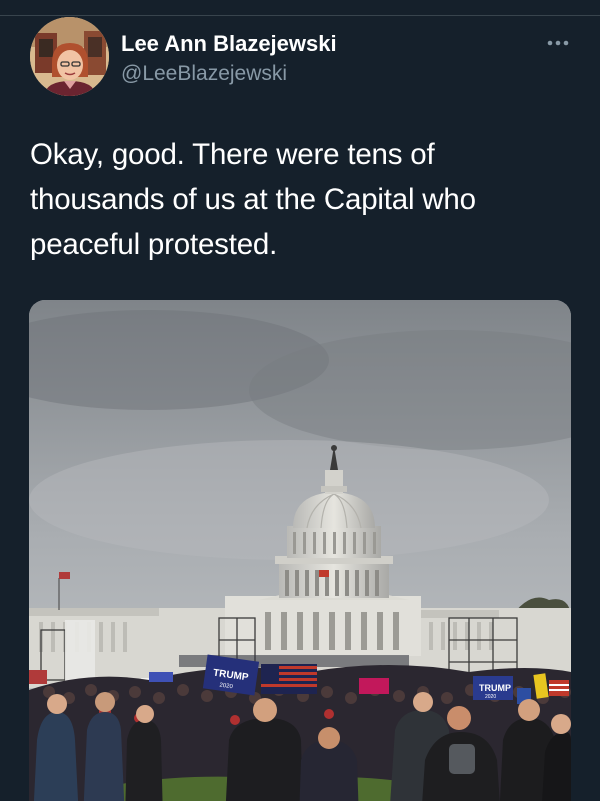  I want to click on avatar-image, so click(69, 56).